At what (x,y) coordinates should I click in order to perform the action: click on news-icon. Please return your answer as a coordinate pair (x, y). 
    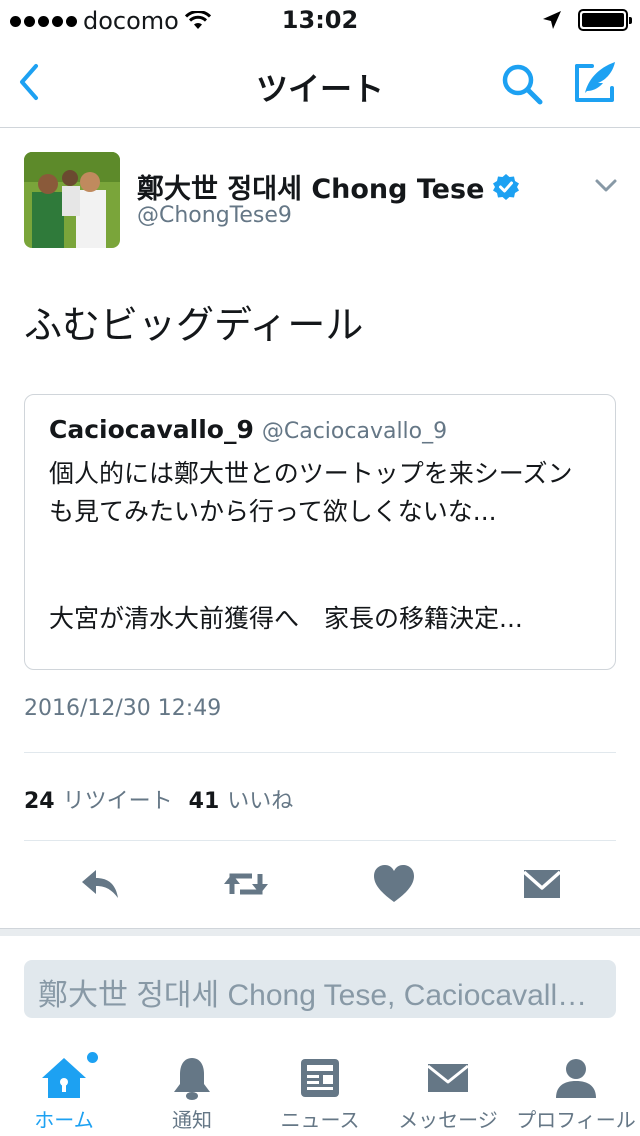
    Looking at the image, I should click on (320, 1078).